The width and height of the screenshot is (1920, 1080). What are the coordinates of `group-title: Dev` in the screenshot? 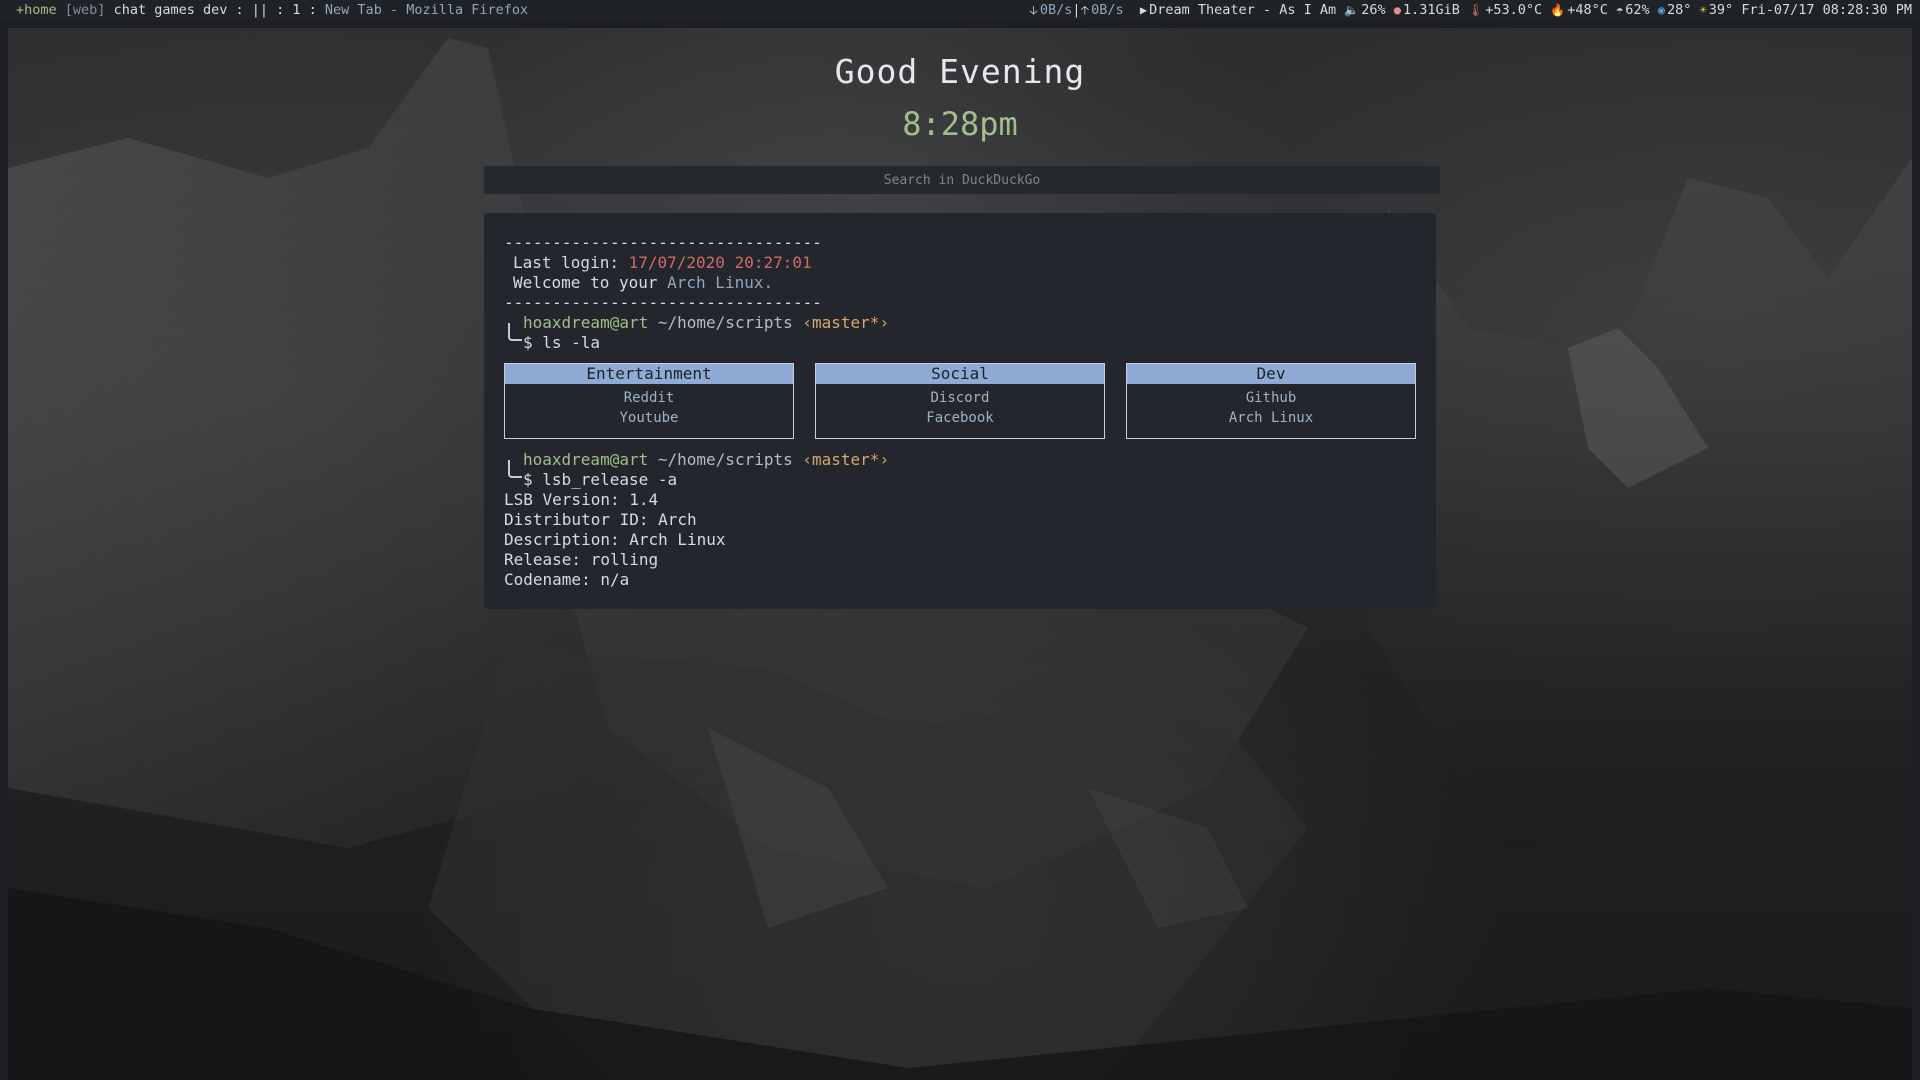 It's located at (1271, 374).